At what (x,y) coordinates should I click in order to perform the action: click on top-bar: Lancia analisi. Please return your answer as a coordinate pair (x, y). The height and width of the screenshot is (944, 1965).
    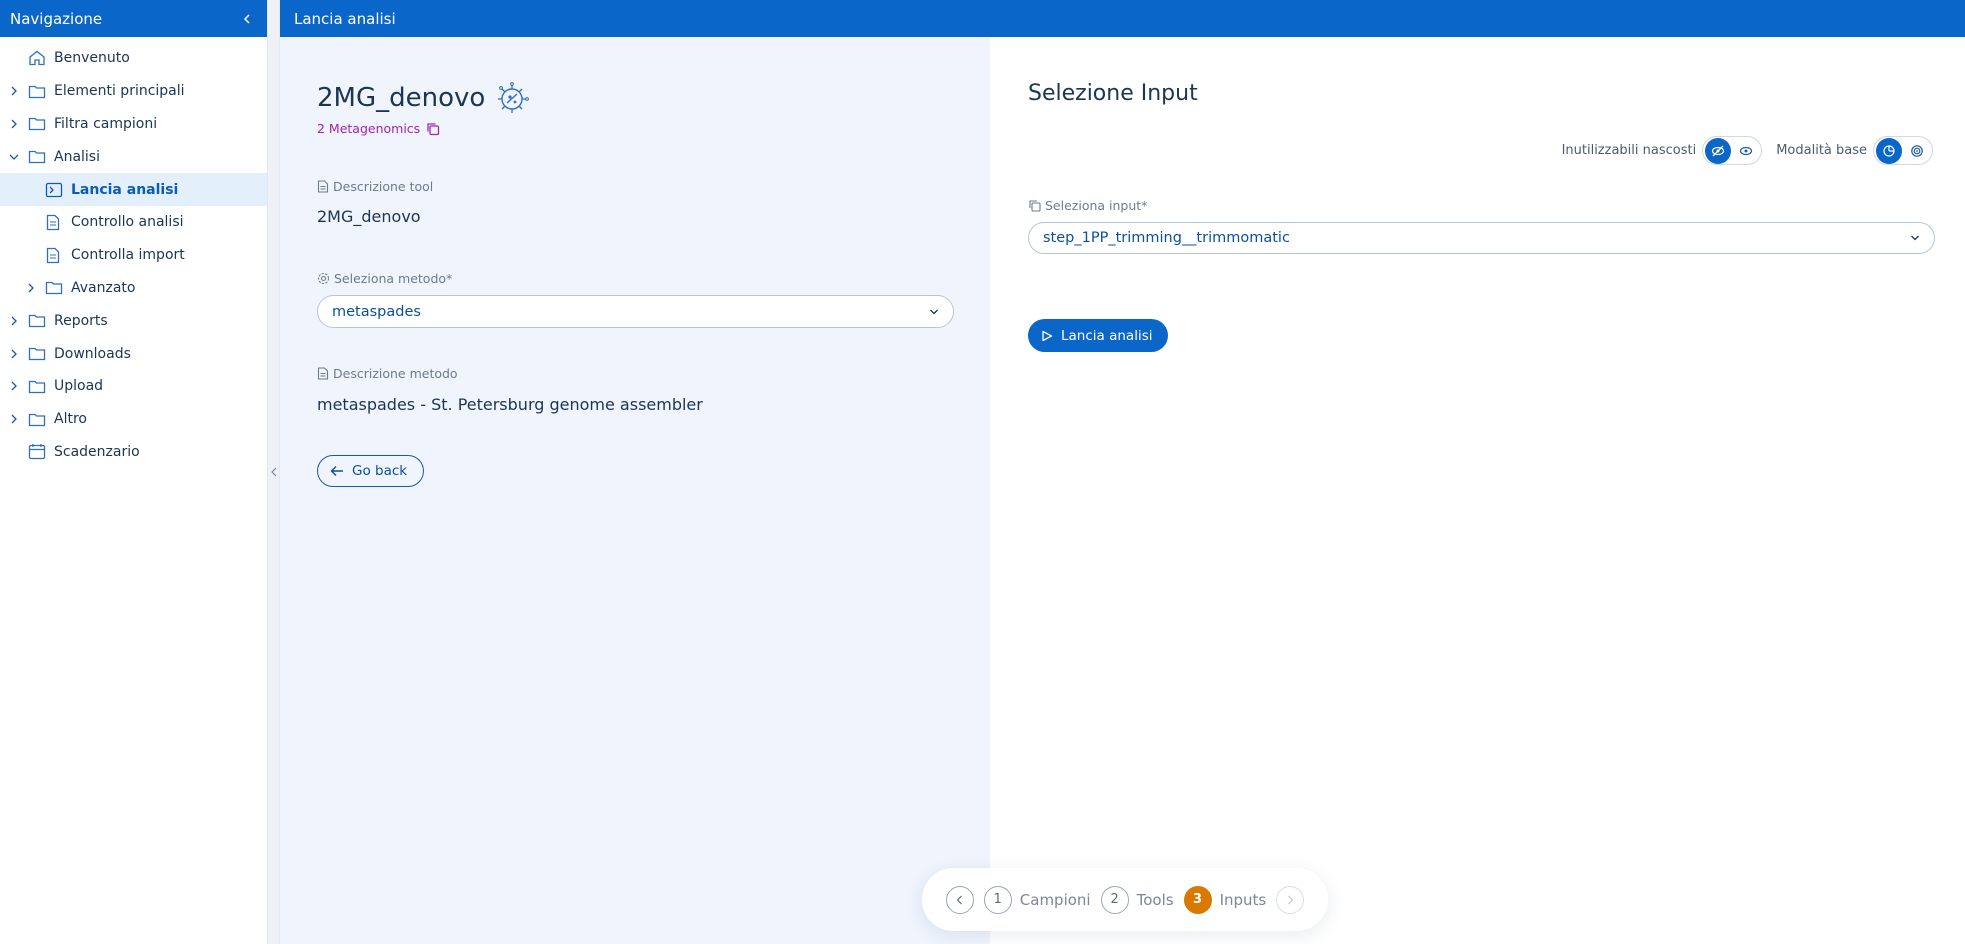
    Looking at the image, I should click on (1122, 18).